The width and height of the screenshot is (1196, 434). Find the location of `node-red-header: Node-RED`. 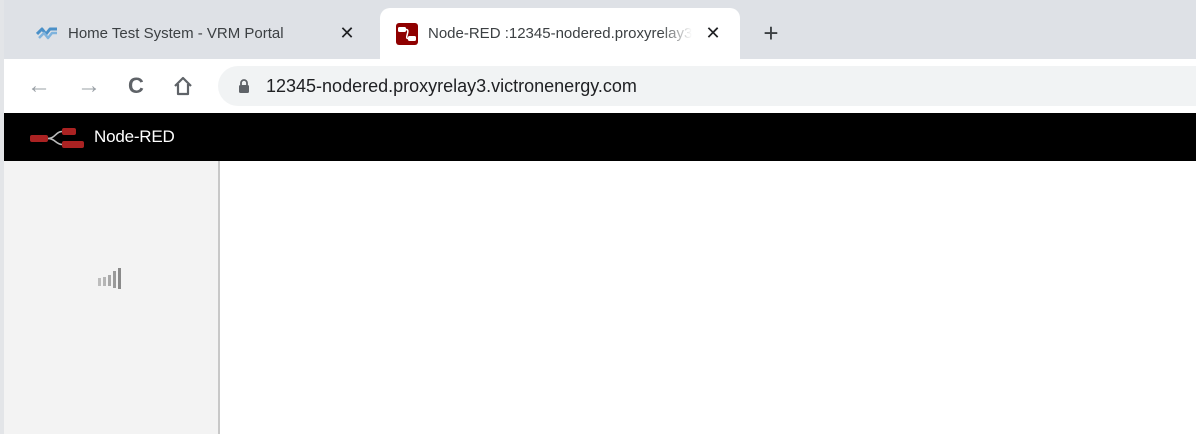

node-red-header: Node-RED is located at coordinates (600, 137).